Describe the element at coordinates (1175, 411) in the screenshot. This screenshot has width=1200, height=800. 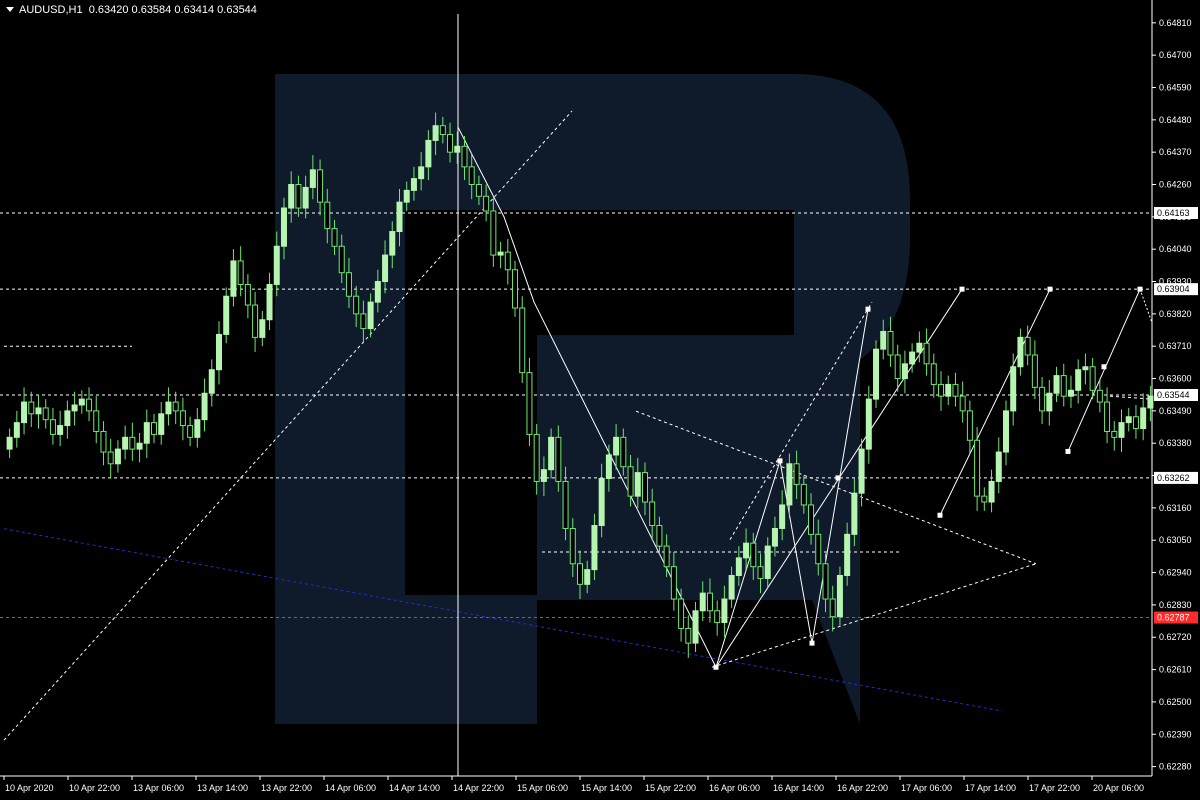
I see `y-tick-label: 0.63490` at that location.